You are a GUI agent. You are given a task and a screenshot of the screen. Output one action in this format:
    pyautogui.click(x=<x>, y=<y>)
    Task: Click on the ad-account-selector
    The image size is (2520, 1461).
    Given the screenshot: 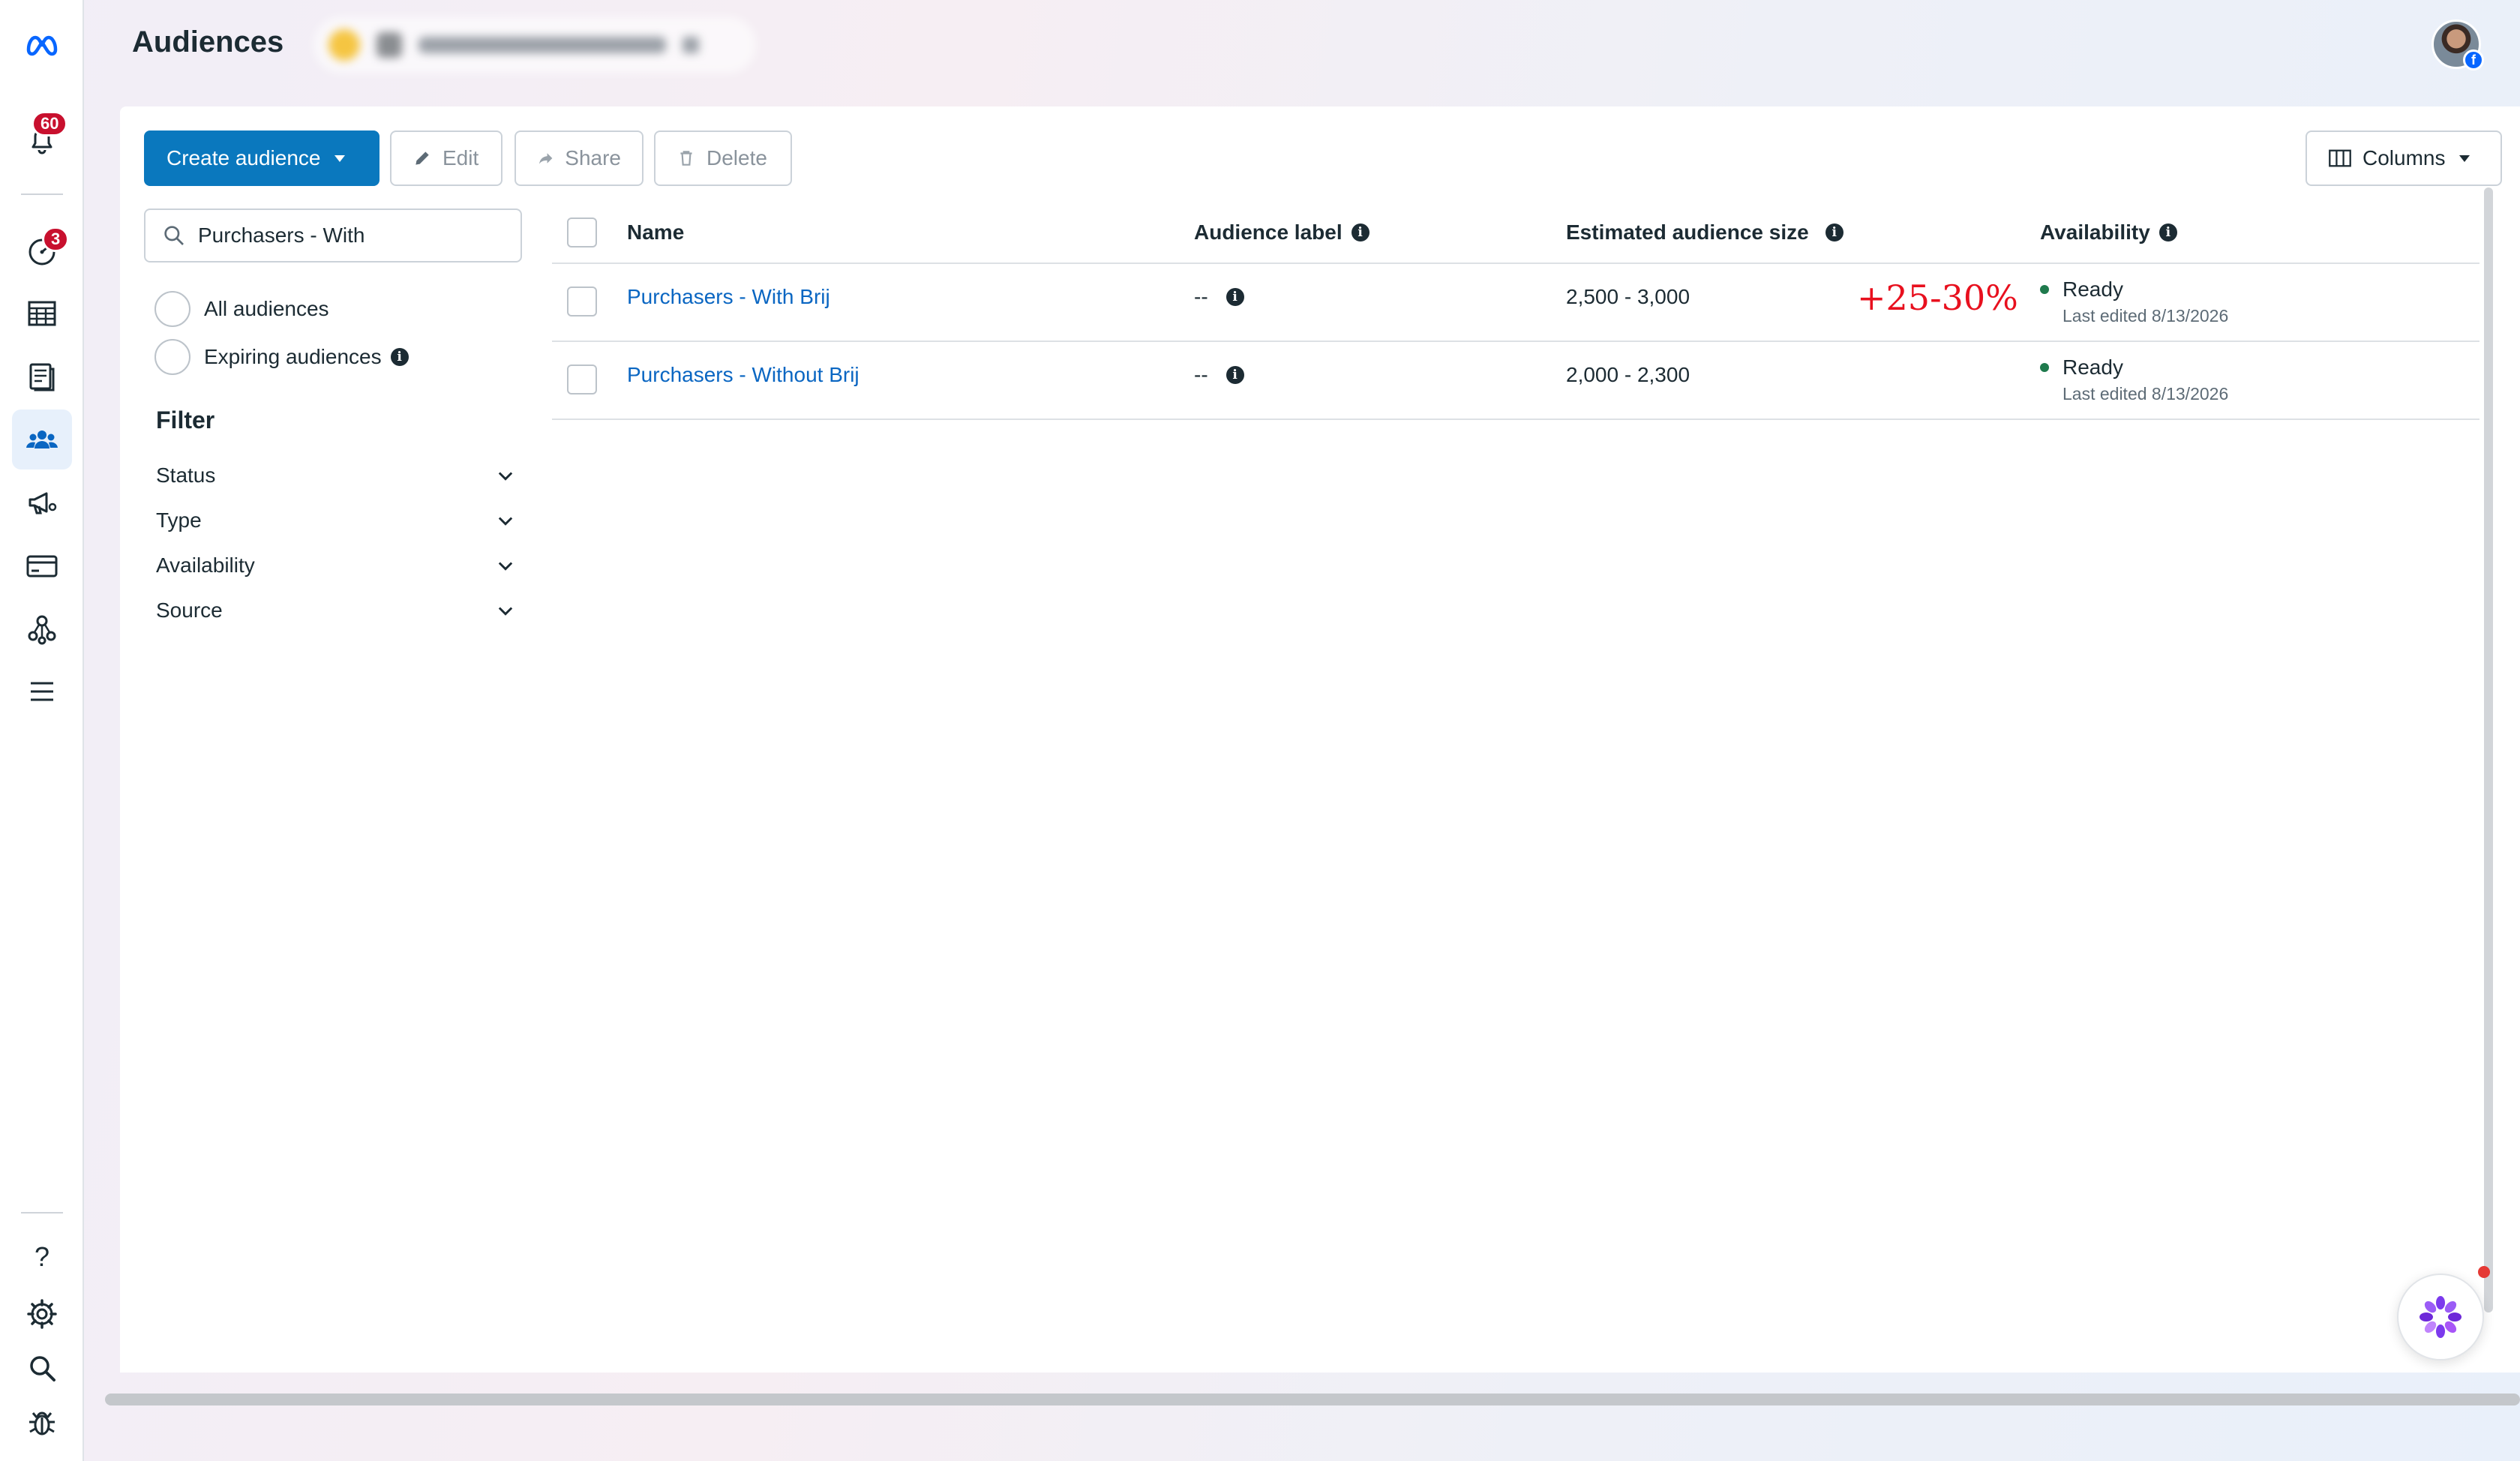 What is the action you would take?
    pyautogui.click(x=535, y=45)
    